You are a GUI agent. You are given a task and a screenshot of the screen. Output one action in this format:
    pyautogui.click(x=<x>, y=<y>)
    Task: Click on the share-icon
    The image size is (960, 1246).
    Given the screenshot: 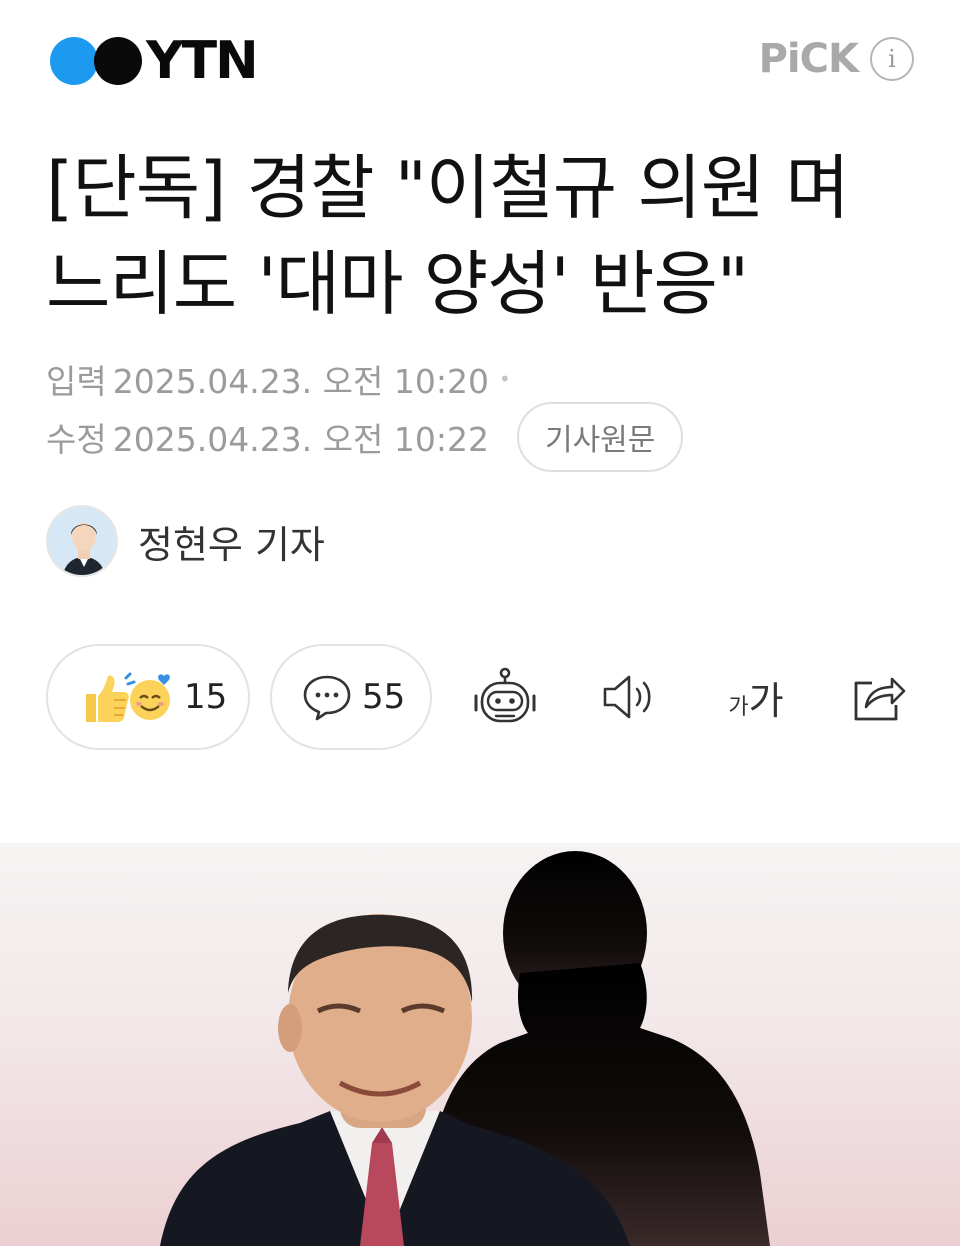 What is the action you would take?
    pyautogui.click(x=880, y=699)
    